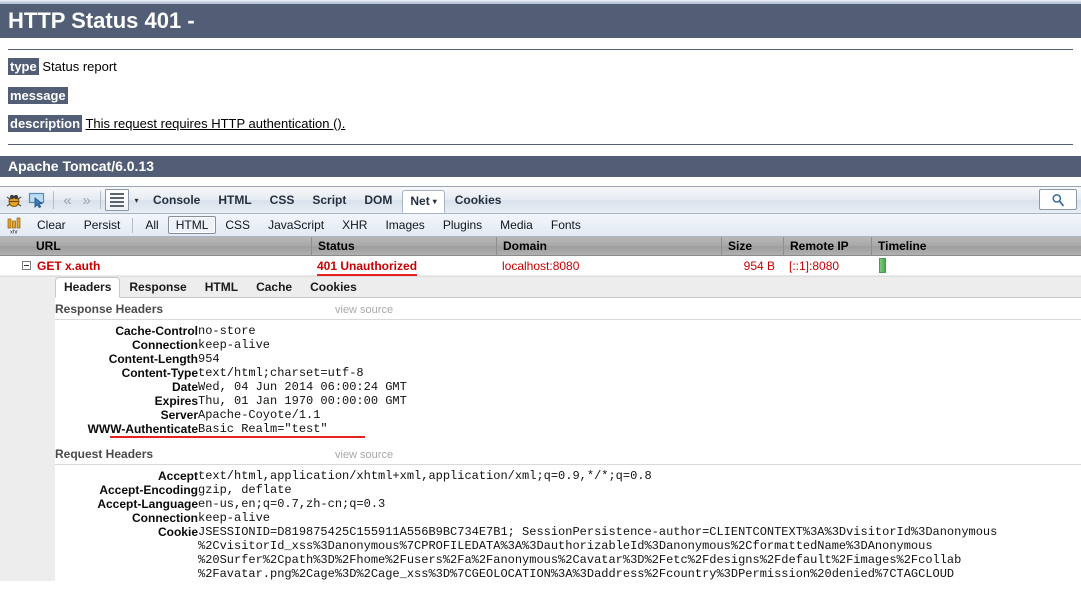 This screenshot has width=1081, height=611. What do you see at coordinates (296, 225) in the screenshot?
I see `filter-javascript: JavaScript` at bounding box center [296, 225].